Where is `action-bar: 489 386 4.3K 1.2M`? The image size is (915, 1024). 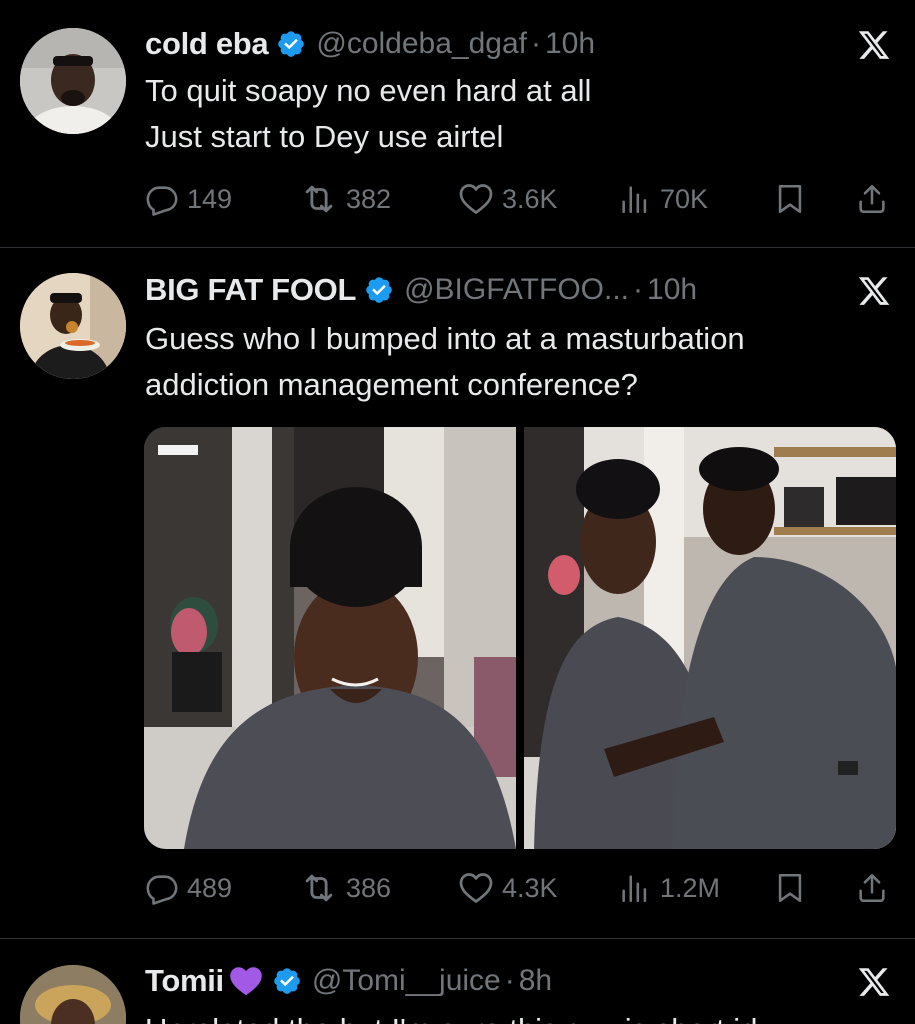
action-bar: 489 386 4.3K 1.2M is located at coordinates (520, 888).